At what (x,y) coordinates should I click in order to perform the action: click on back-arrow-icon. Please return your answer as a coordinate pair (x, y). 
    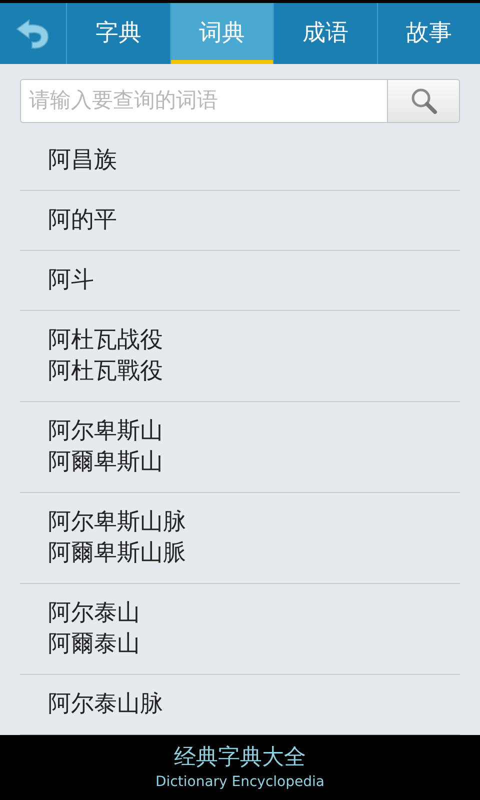
    Looking at the image, I should click on (33, 33).